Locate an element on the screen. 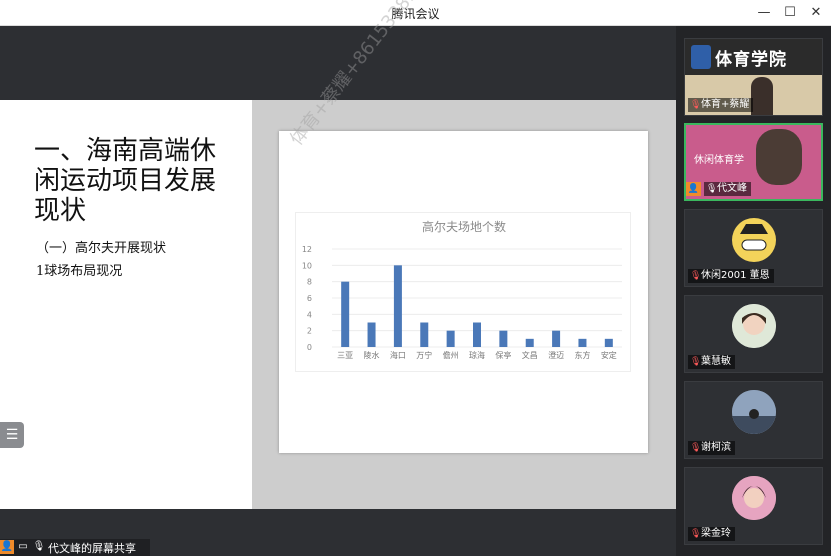 This screenshot has height=556, width=831. participant-tile: 🎙休闲2001 董恩 is located at coordinates (753, 248).